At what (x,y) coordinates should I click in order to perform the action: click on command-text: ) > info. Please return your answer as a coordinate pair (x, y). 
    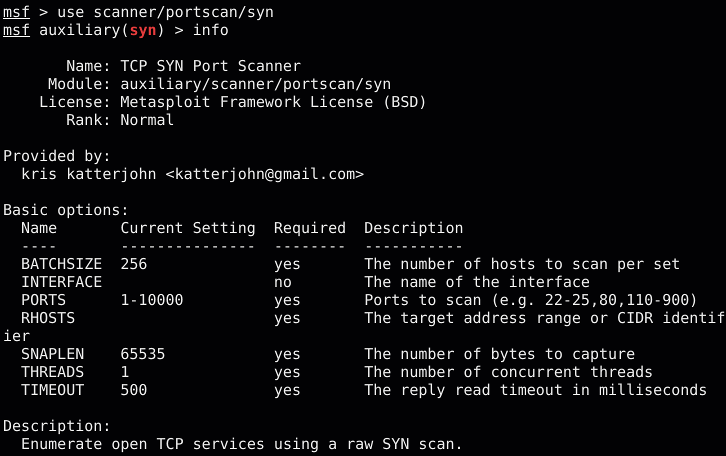
    Looking at the image, I should click on (192, 30).